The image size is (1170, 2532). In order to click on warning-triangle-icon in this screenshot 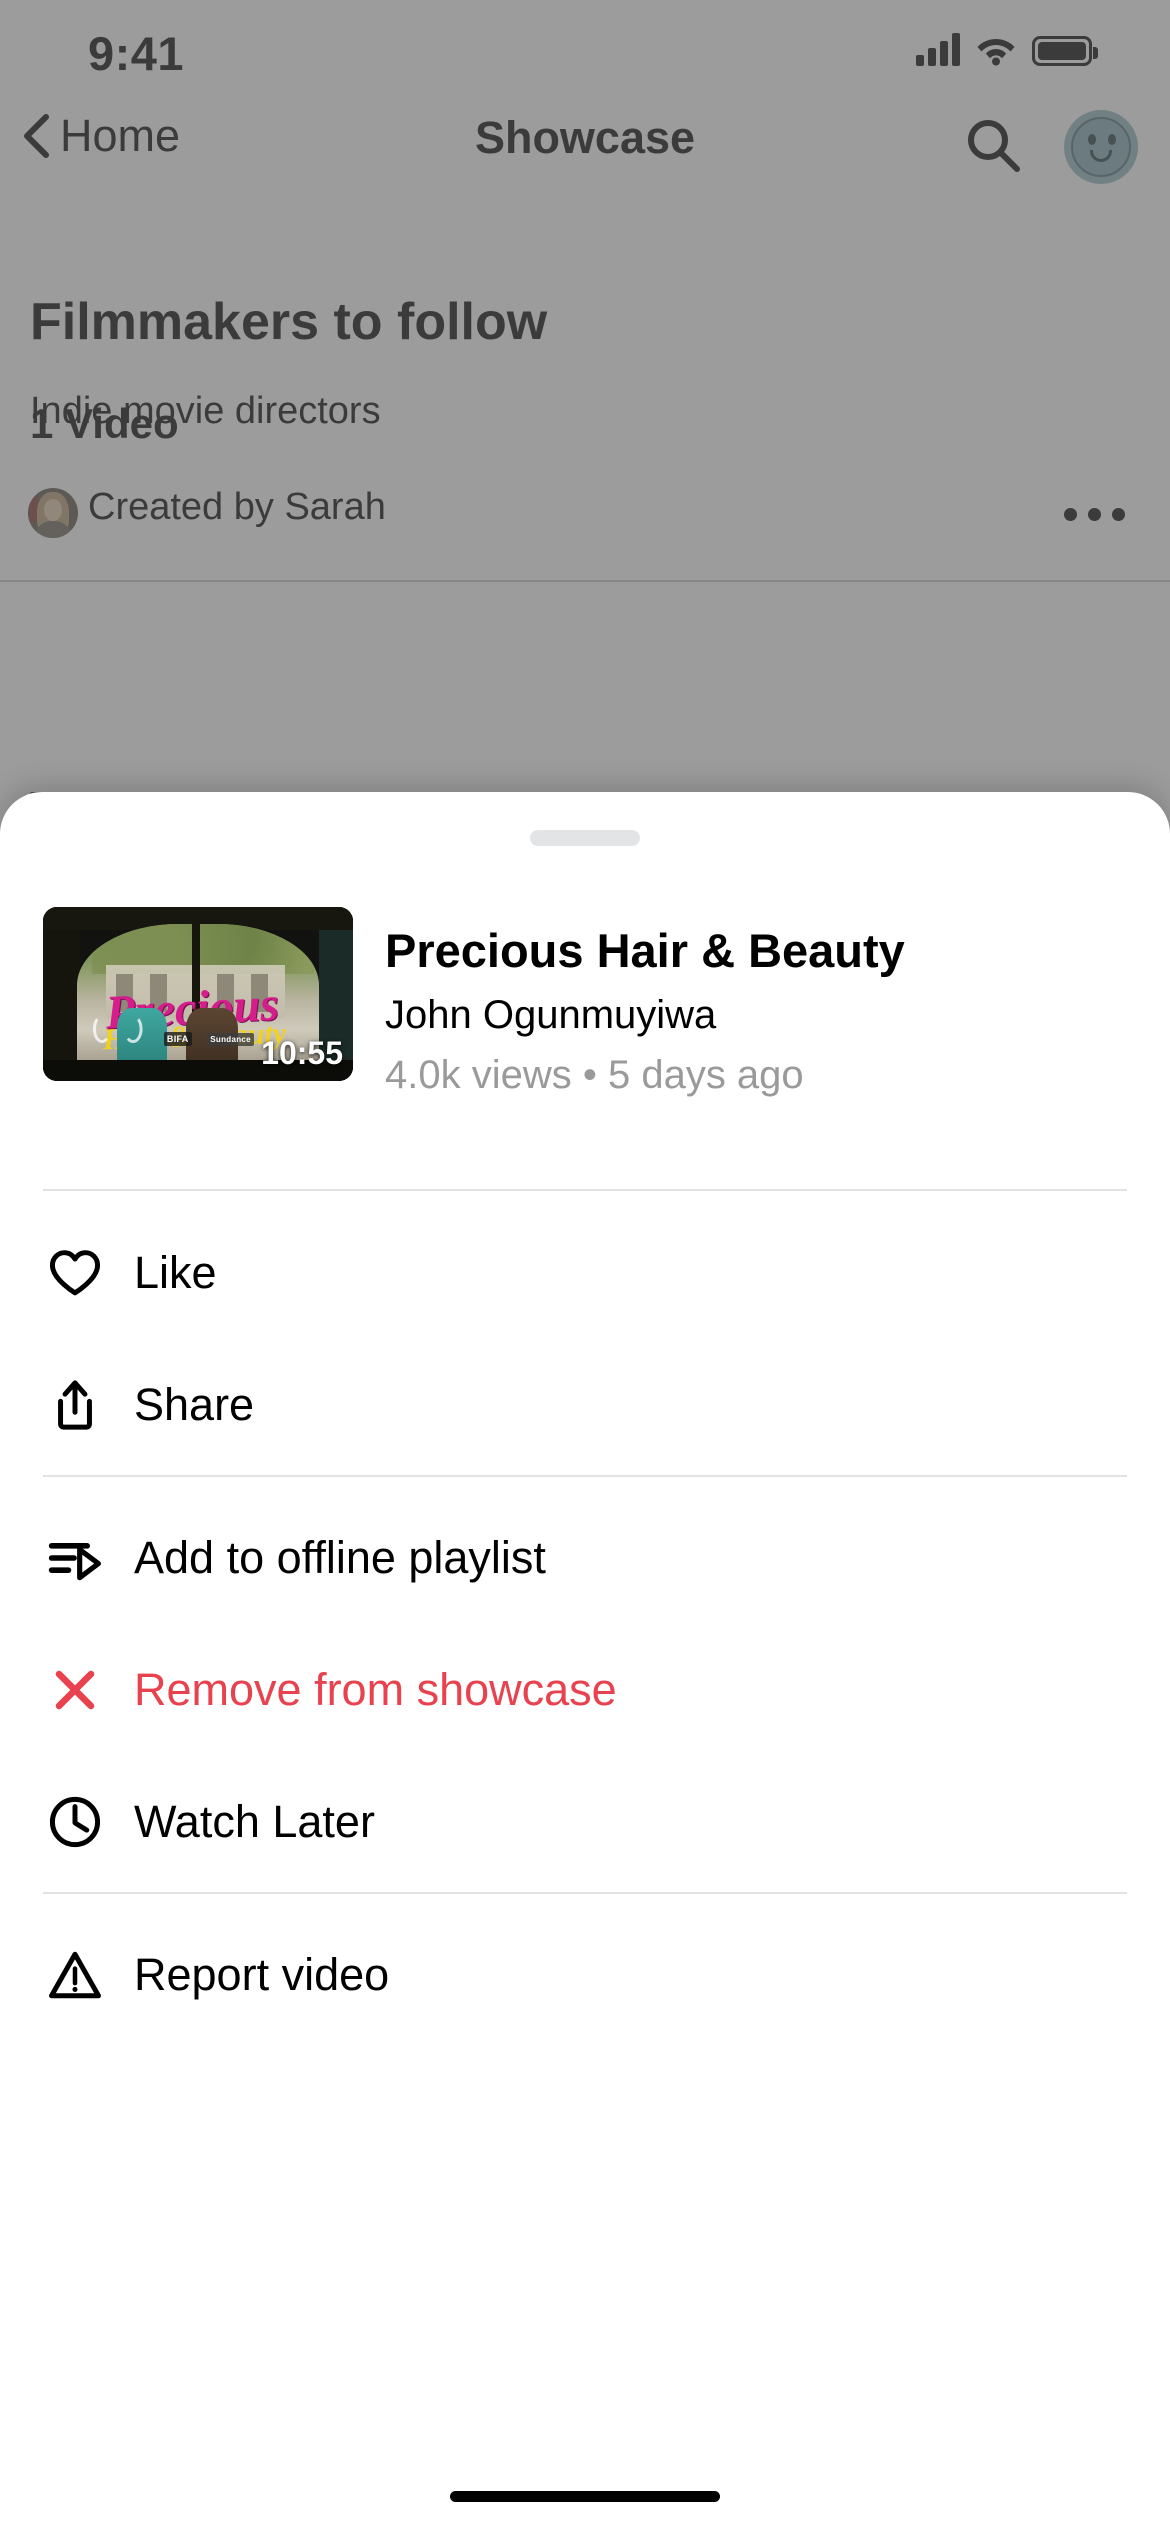, I will do `click(75, 1975)`.